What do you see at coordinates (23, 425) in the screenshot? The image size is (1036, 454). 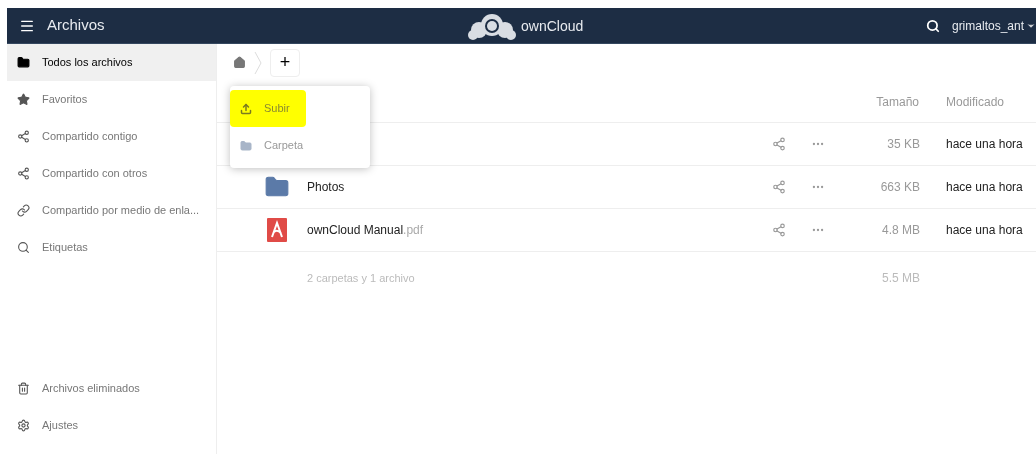 I see `settings-icon` at bounding box center [23, 425].